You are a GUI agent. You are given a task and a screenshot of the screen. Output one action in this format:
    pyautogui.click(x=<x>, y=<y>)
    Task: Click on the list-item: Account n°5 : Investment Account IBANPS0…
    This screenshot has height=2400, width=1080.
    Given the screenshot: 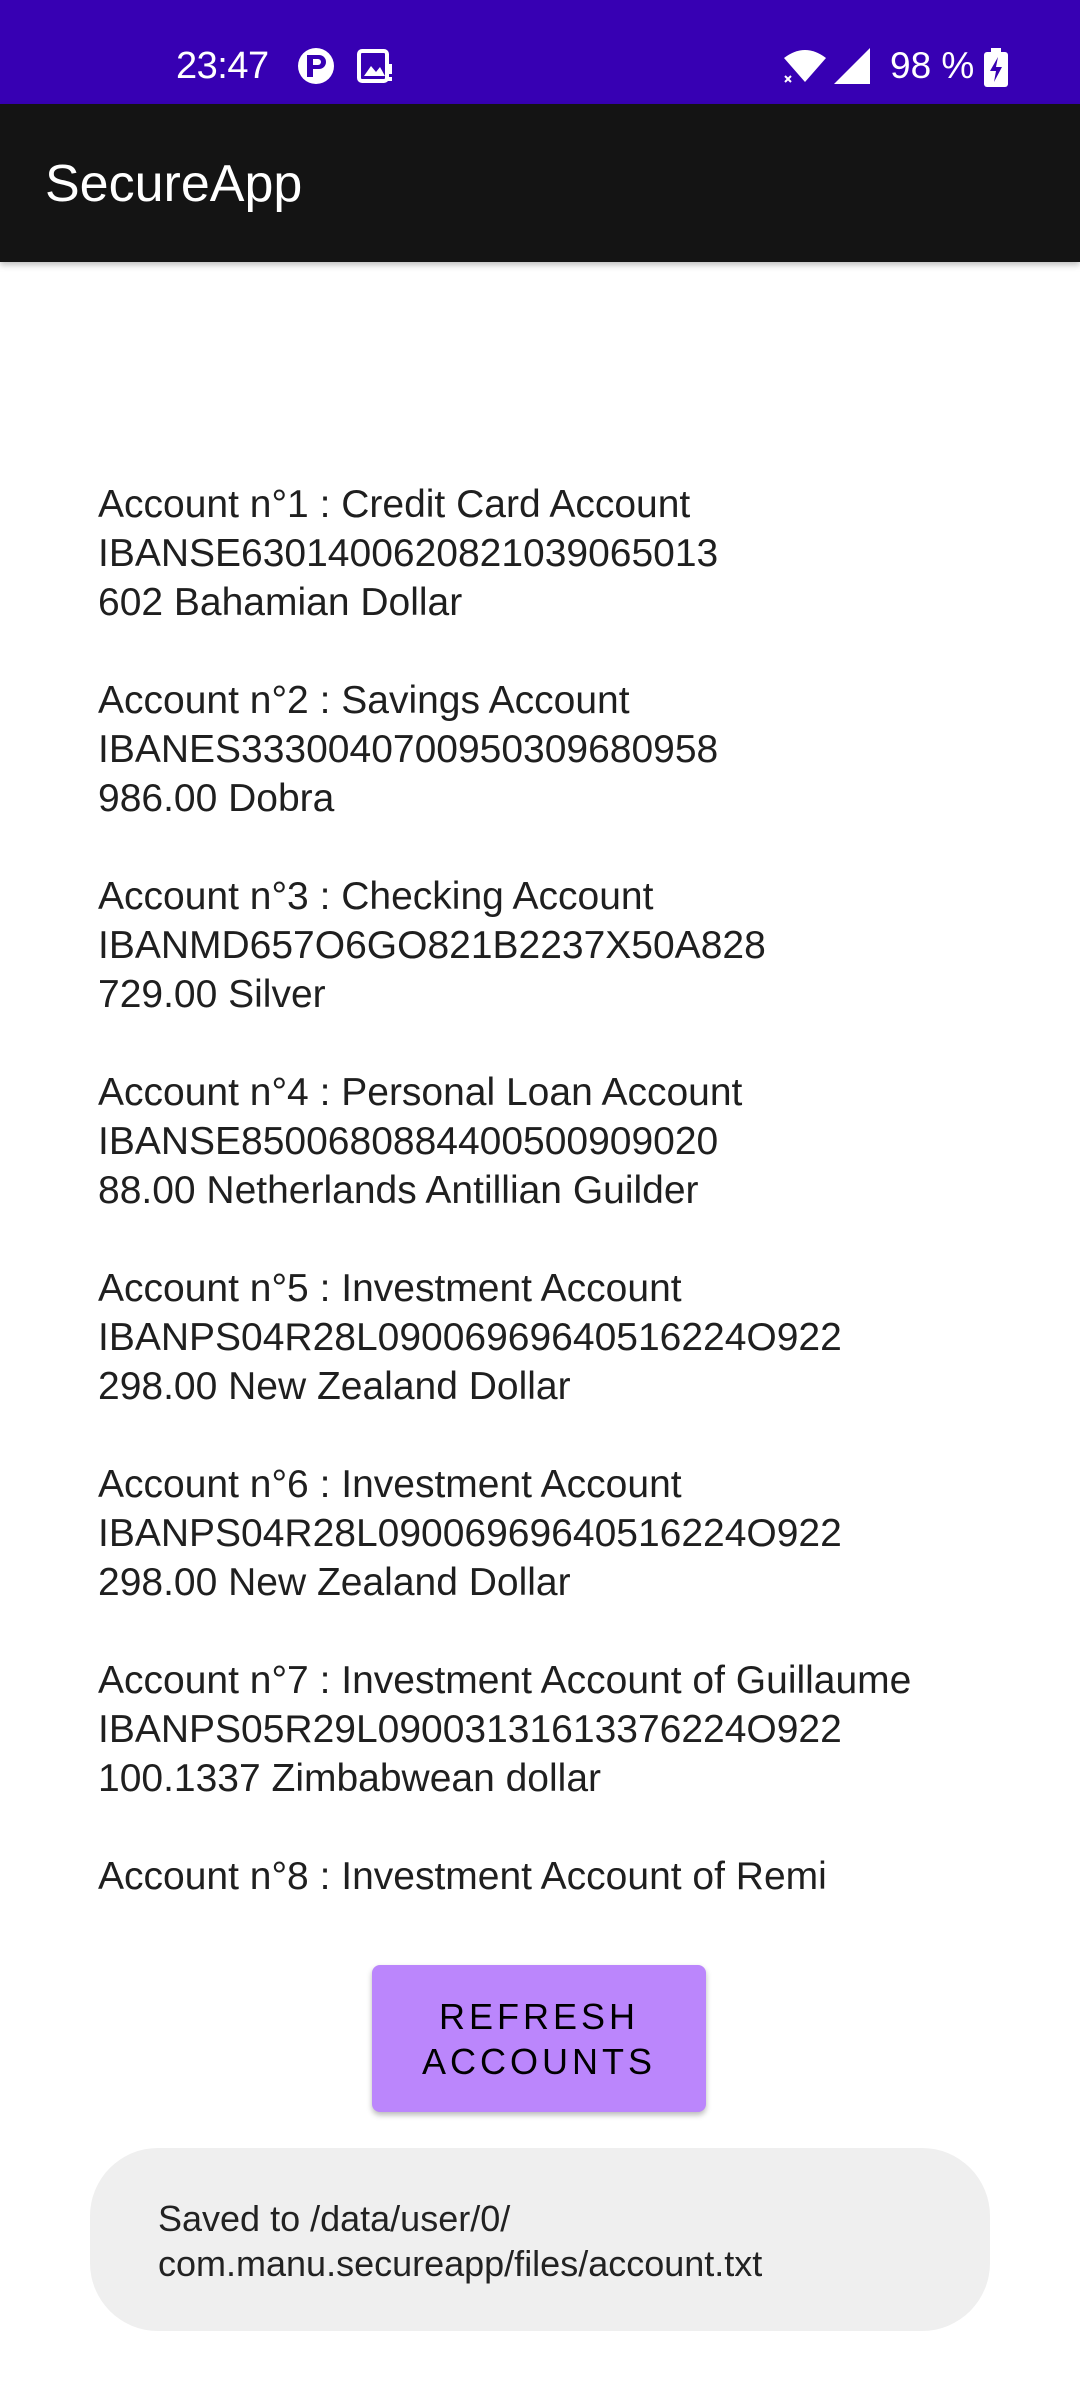 What is the action you would take?
    pyautogui.click(x=578, y=1337)
    